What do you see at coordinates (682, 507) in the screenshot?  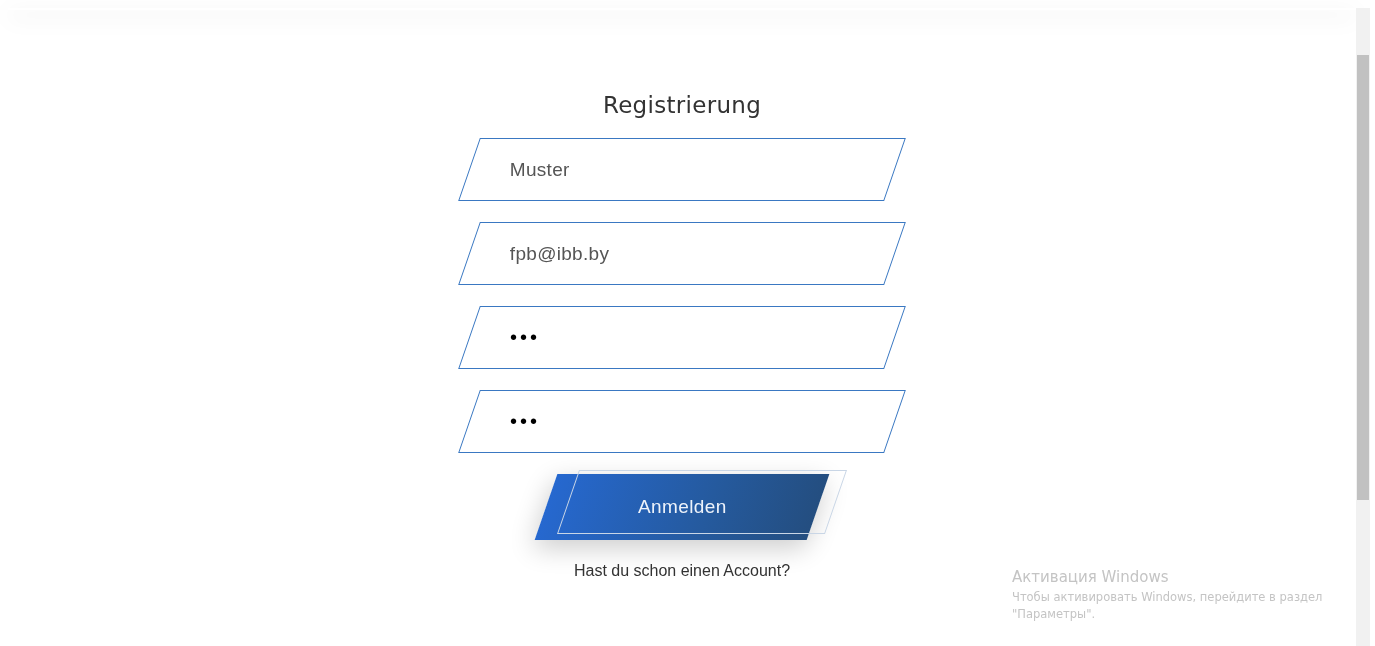 I see `submit-button: Anmelden` at bounding box center [682, 507].